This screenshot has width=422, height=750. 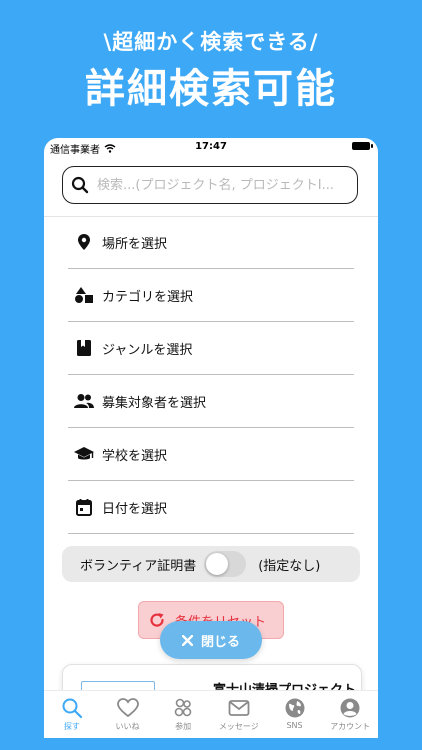 What do you see at coordinates (135, 244) in the screenshot?
I see `filter-label: 場所を選択` at bounding box center [135, 244].